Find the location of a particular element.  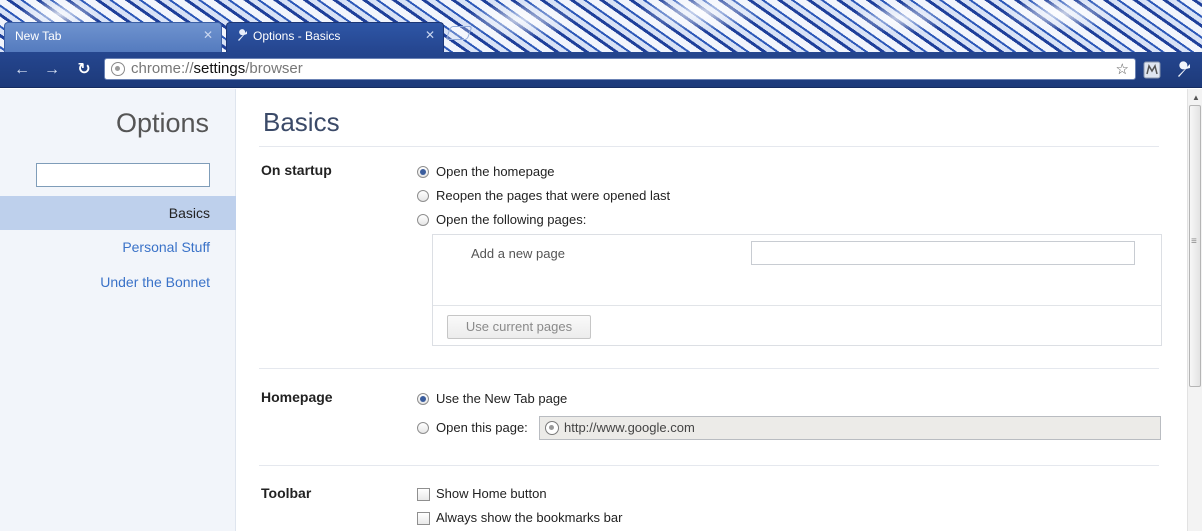

option-label: Always show the bookmarks bar is located at coordinates (529, 517).